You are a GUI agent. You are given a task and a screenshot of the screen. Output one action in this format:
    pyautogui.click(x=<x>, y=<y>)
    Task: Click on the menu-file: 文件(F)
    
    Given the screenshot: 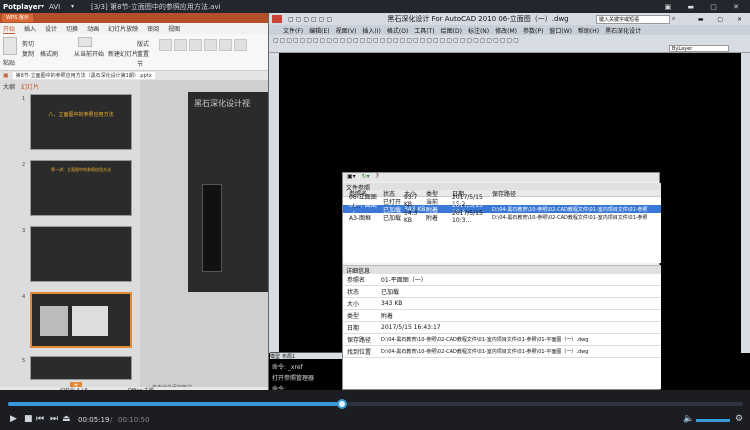 What is the action you would take?
    pyautogui.click(x=293, y=30)
    